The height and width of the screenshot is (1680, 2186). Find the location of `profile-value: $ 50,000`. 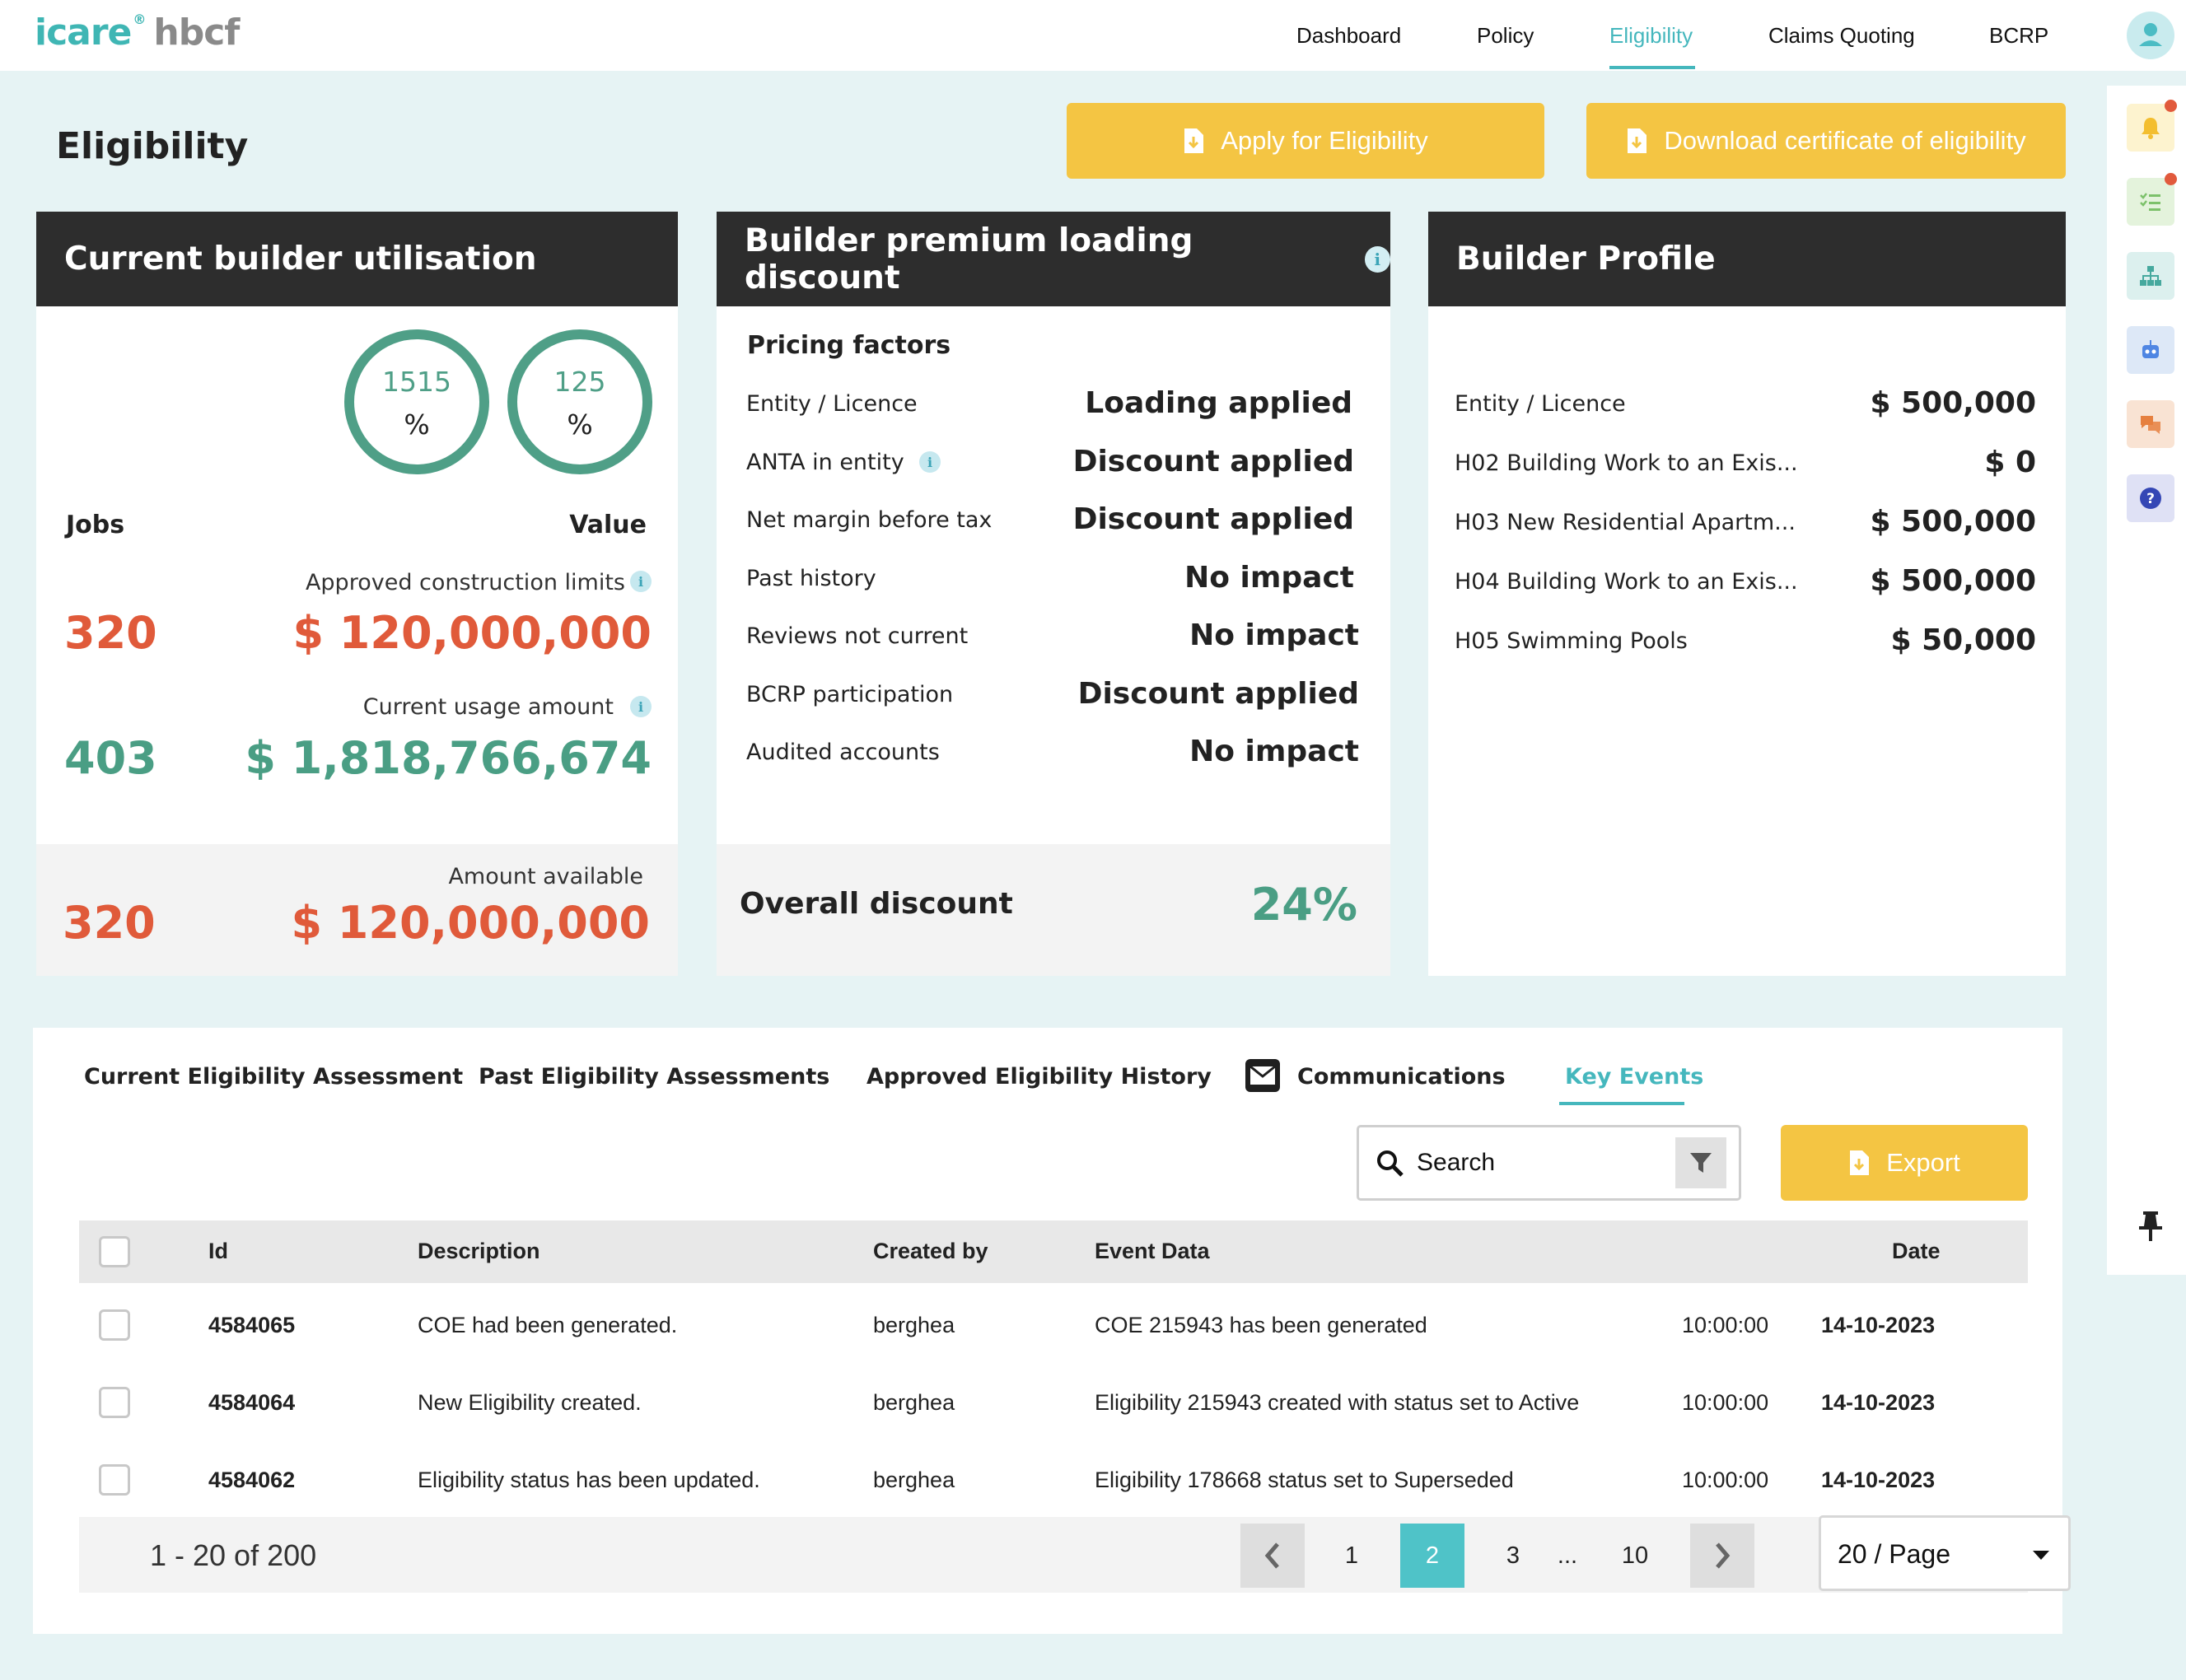

profile-value: $ 50,000 is located at coordinates (1963, 640).